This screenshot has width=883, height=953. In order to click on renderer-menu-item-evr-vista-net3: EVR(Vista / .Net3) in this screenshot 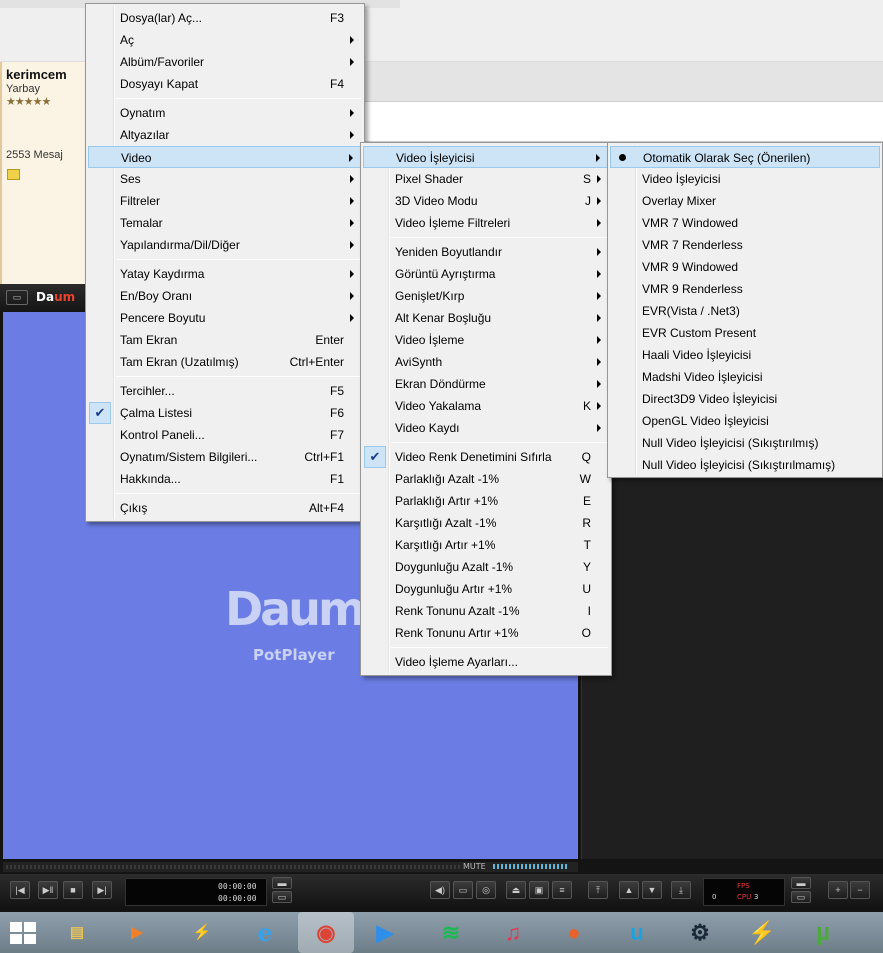, I will do `click(745, 311)`.